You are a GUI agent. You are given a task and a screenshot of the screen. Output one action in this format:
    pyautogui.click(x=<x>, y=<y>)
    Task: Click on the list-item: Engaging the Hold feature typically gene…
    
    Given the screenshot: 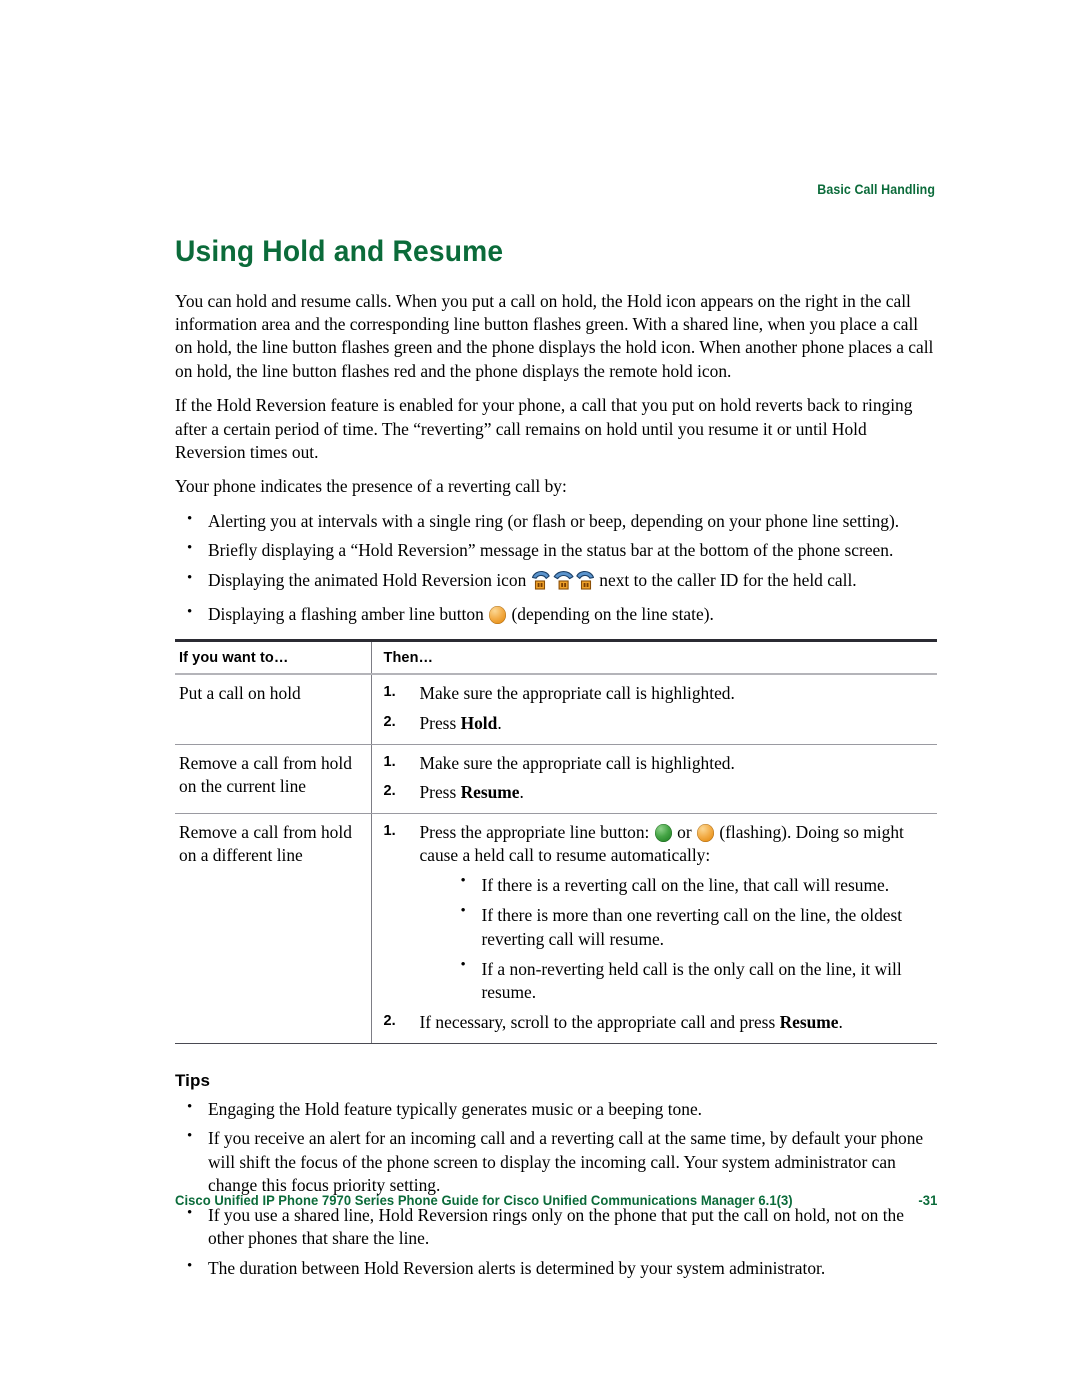 What is the action you would take?
    pyautogui.click(x=556, y=1109)
    